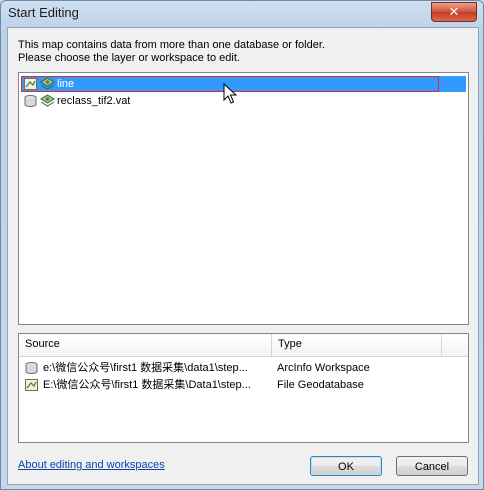  What do you see at coordinates (357, 345) in the screenshot?
I see `column-header-type: Type` at bounding box center [357, 345].